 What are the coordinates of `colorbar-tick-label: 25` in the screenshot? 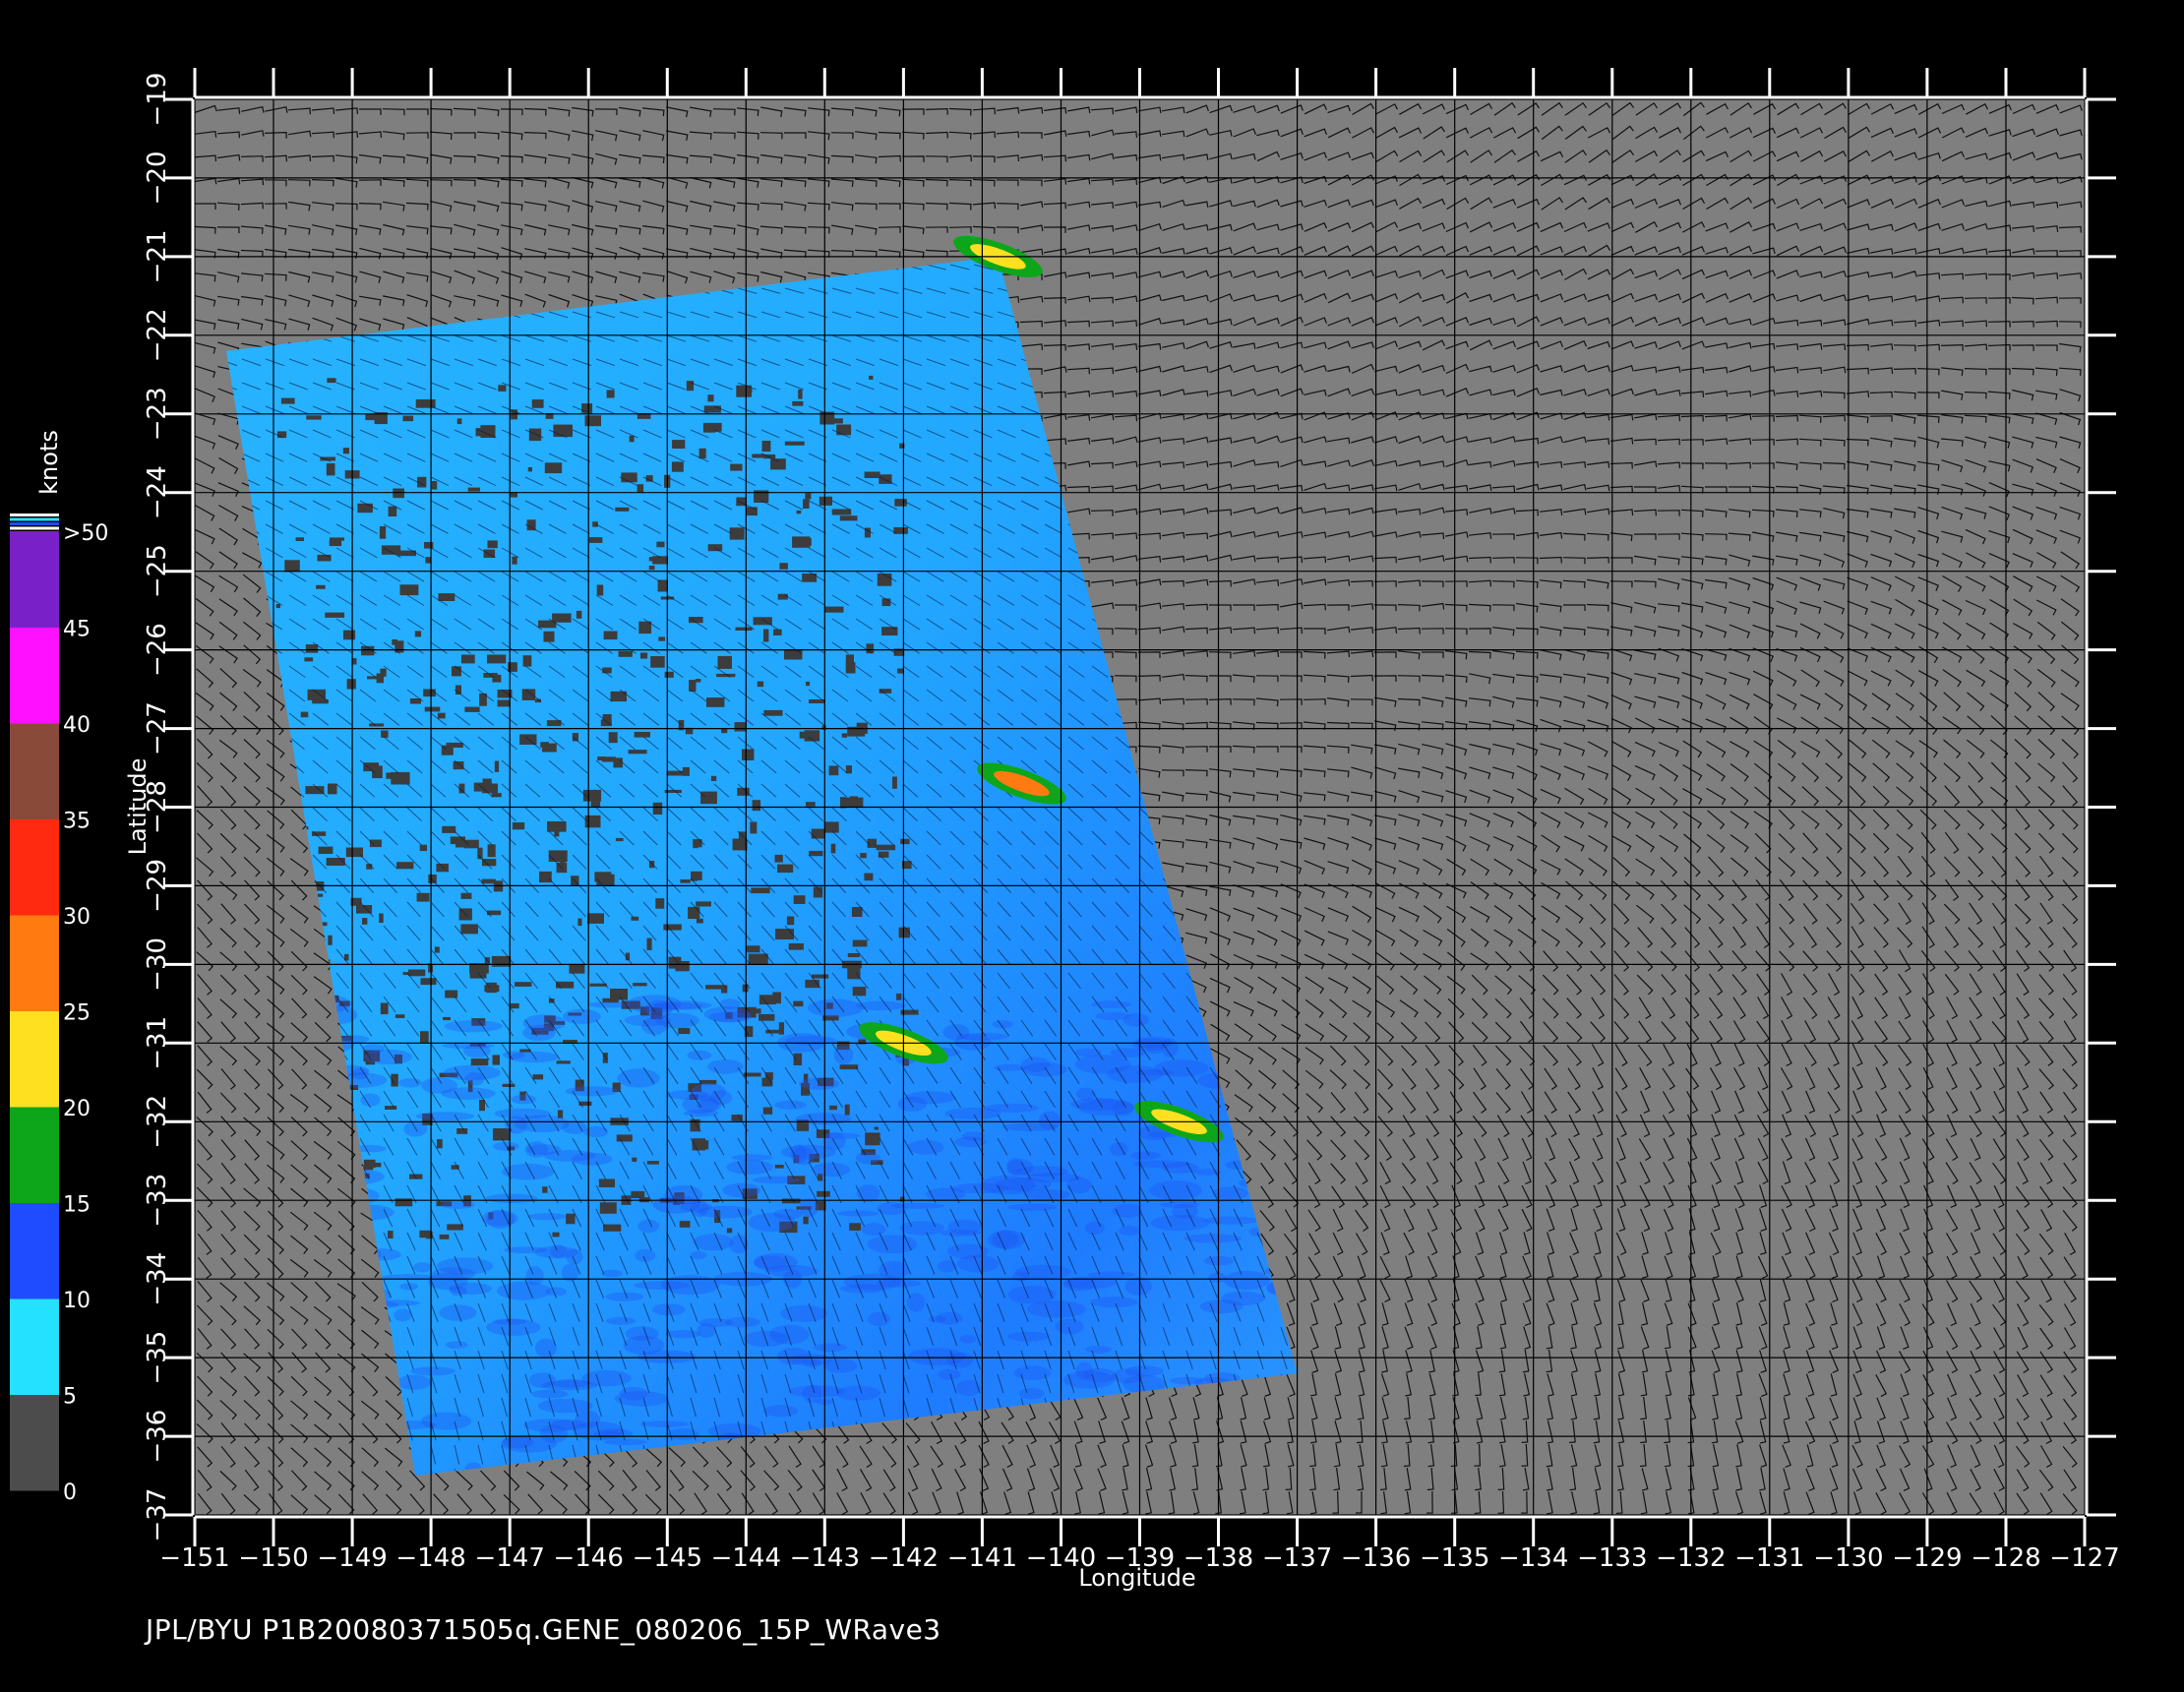 It's located at (77, 1013).